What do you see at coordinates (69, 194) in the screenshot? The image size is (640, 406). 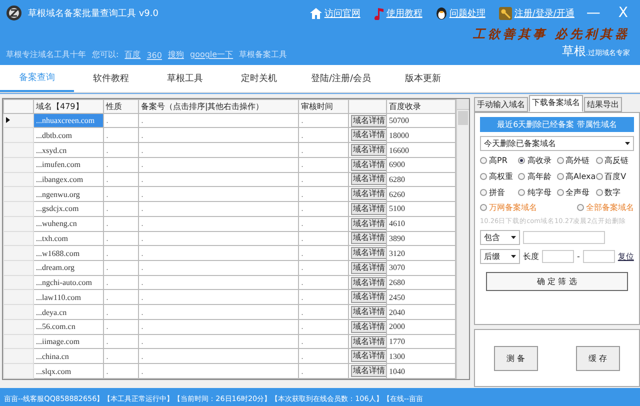 I see `domain-cell: ...ngenwu.org` at bounding box center [69, 194].